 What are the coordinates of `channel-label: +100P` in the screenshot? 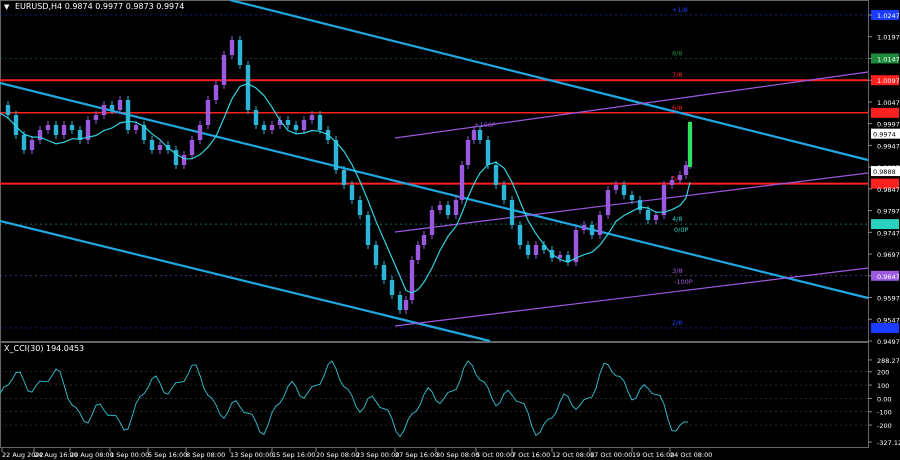 It's located at (485, 125).